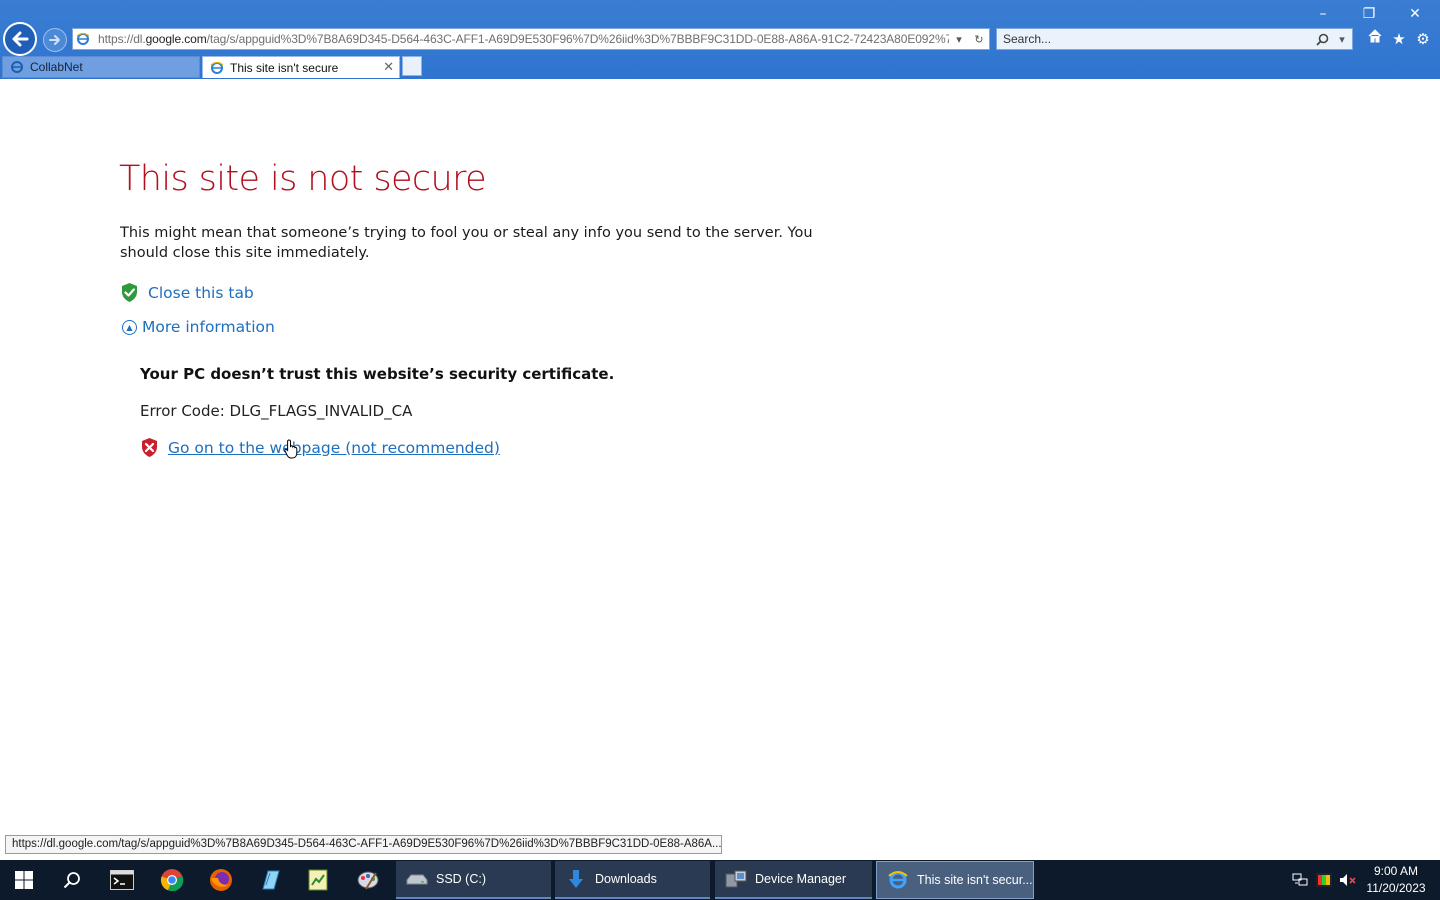  What do you see at coordinates (1369, 14) in the screenshot?
I see `restore-button: ❐` at bounding box center [1369, 14].